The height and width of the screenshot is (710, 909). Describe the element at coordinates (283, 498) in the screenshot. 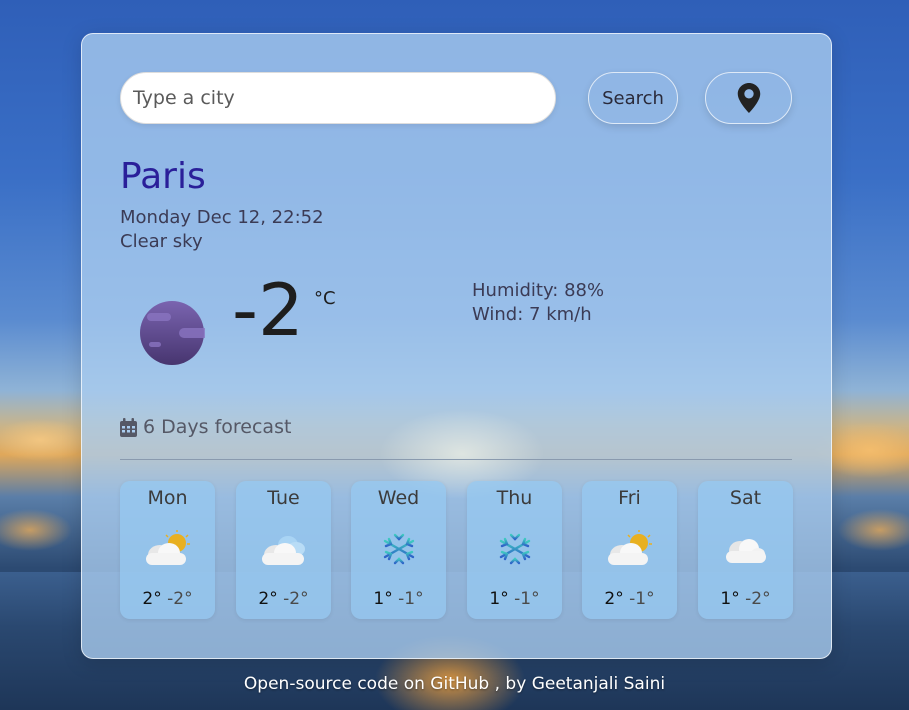

I see `forecast-day-name: Tue` at that location.